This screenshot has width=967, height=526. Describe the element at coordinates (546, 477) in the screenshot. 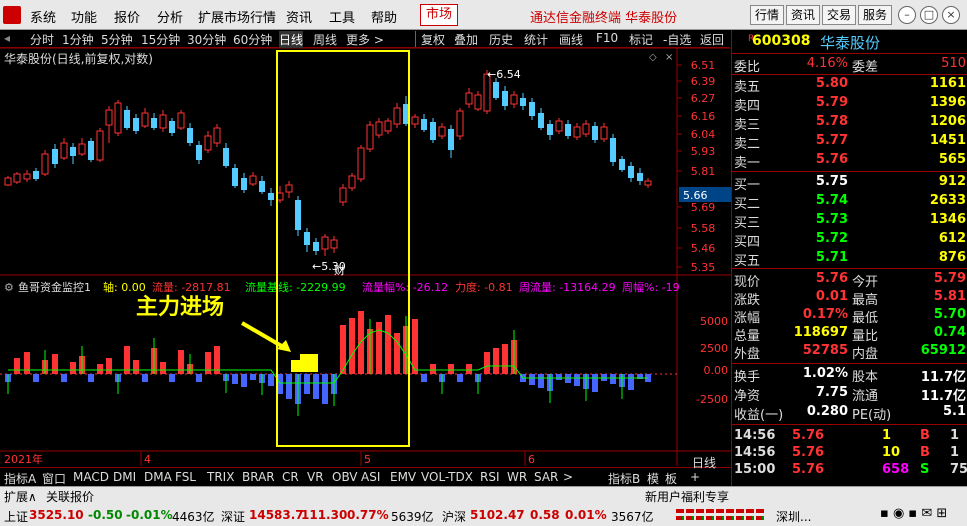

I see `indicator-tab: SAR` at that location.